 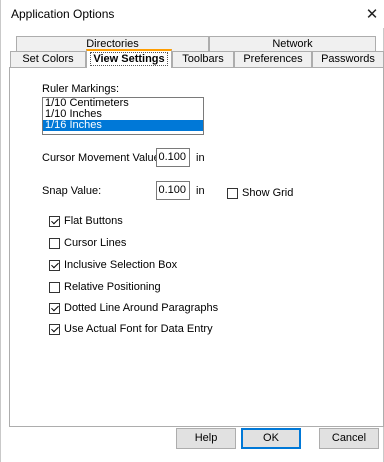 What do you see at coordinates (200, 158) in the screenshot?
I see `cursor-movement-unit: in` at bounding box center [200, 158].